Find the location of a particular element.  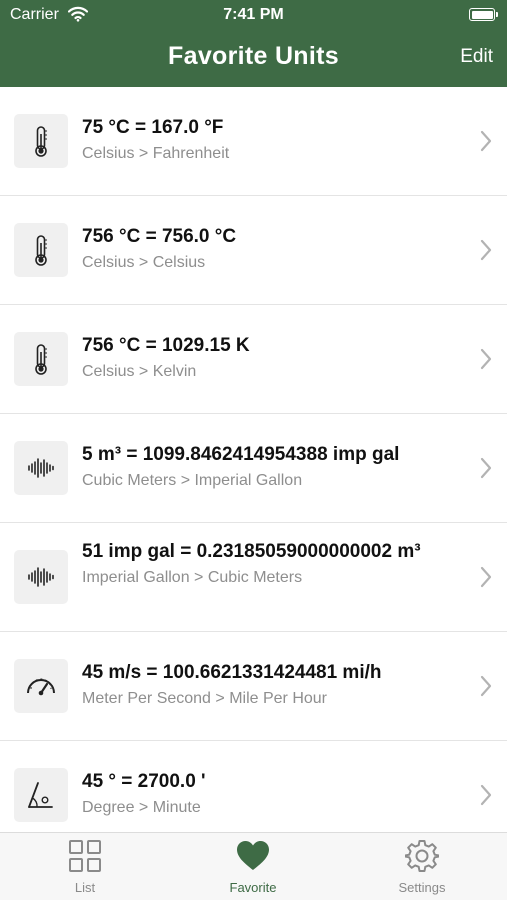

list-item: 756 °C = 1029.15 K Celsius > Kelvin is located at coordinates (253, 359).